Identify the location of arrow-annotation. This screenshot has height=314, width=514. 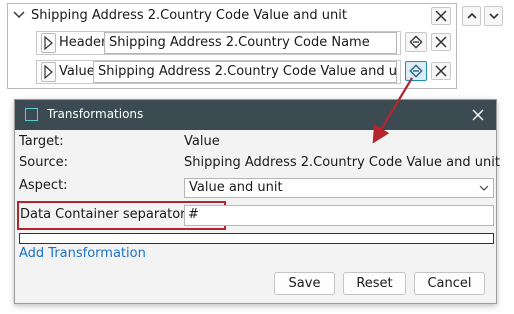
(392, 110).